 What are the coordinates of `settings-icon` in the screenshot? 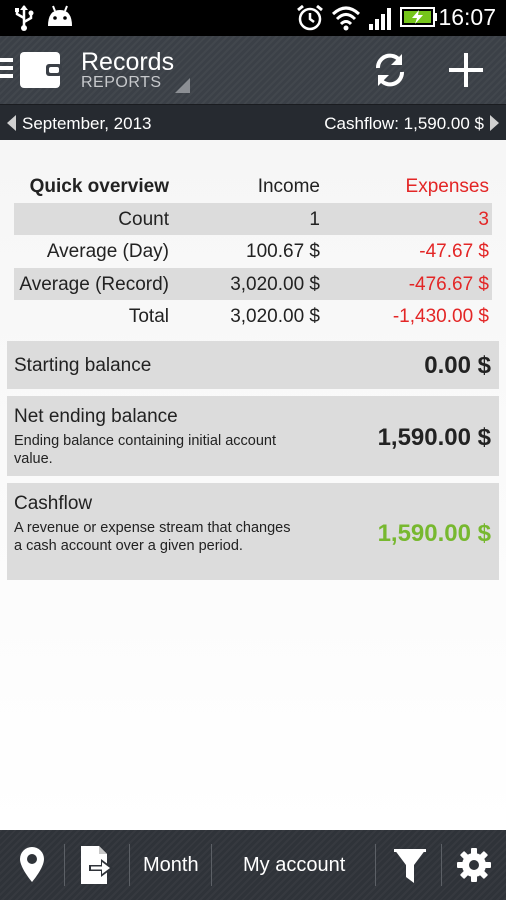 It's located at (474, 865).